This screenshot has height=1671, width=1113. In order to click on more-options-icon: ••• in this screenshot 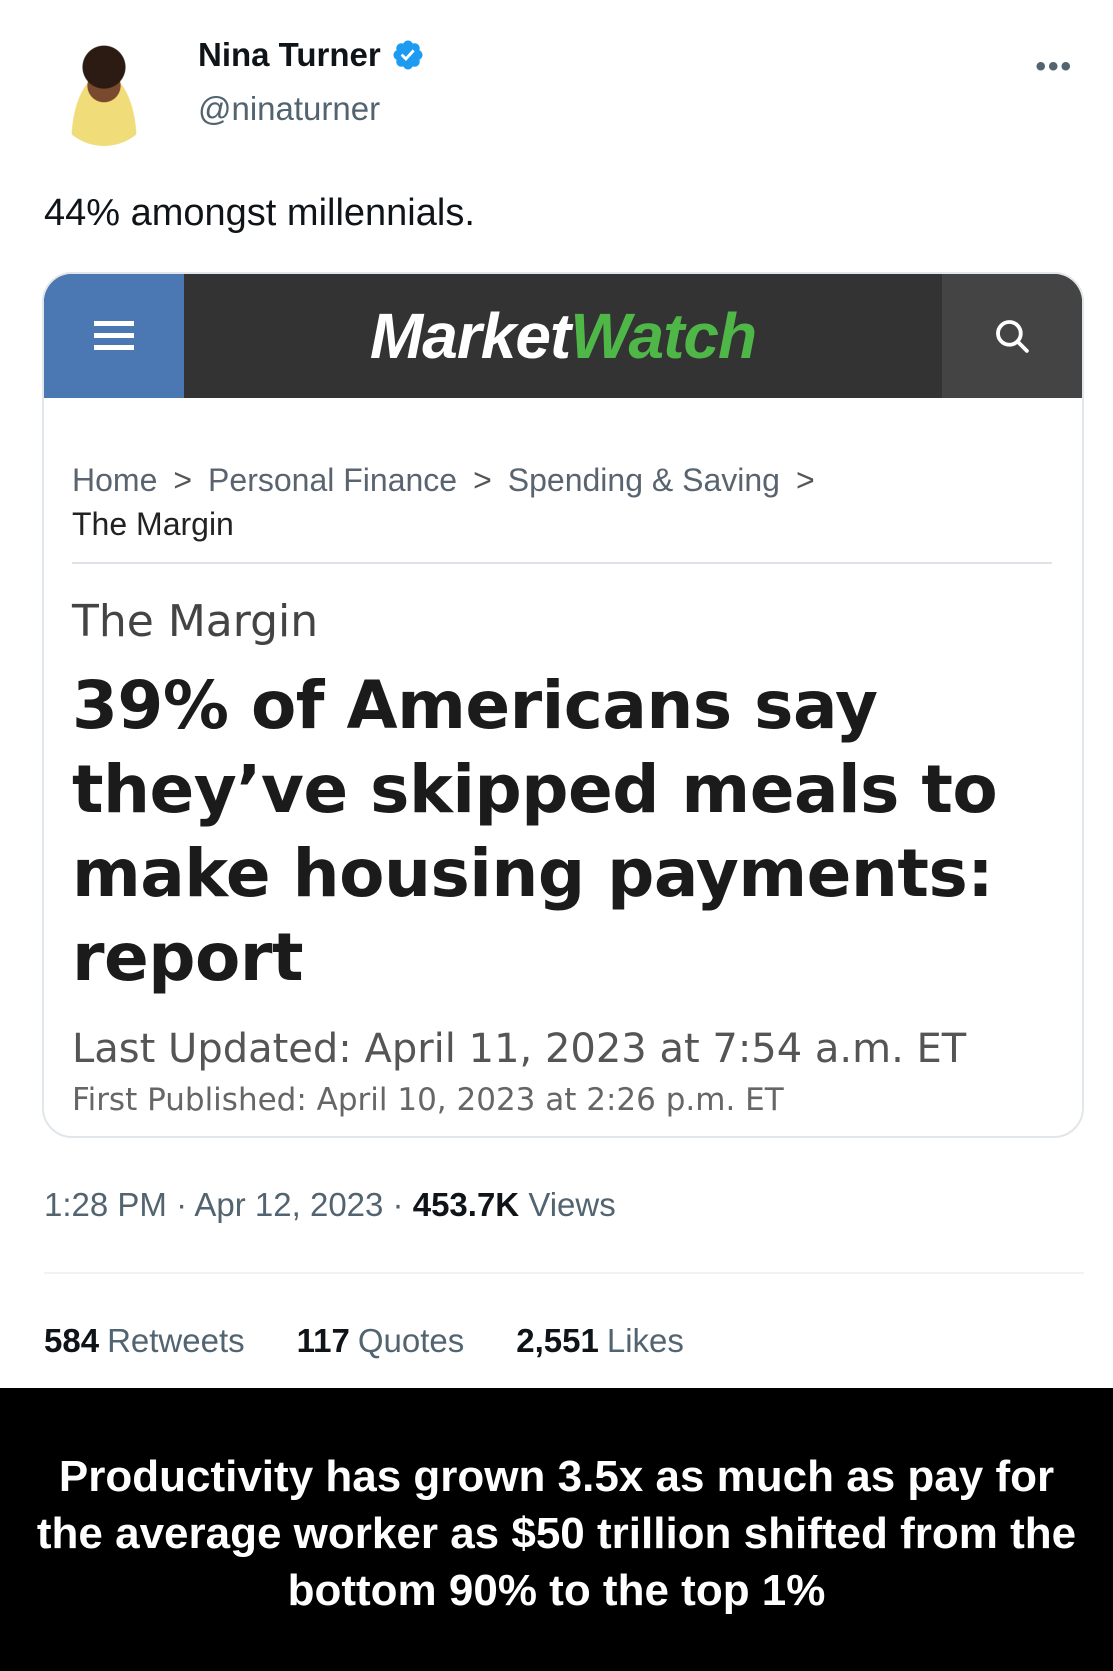, I will do `click(1054, 67)`.